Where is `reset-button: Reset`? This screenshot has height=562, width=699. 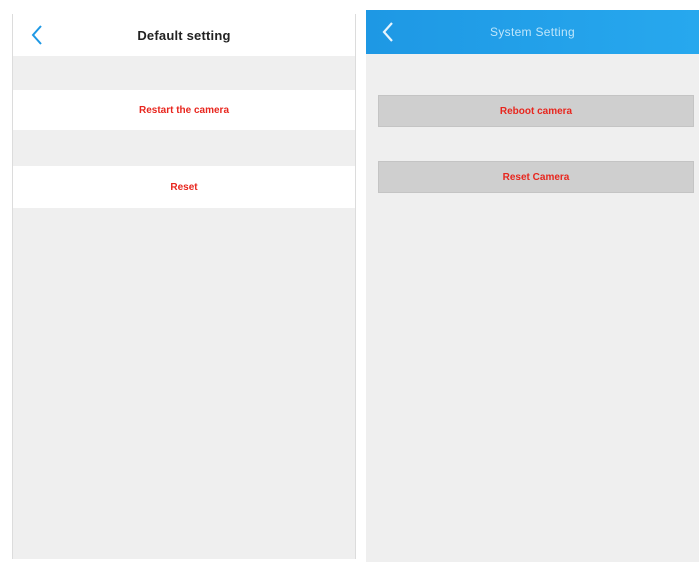
reset-button: Reset is located at coordinates (184, 187).